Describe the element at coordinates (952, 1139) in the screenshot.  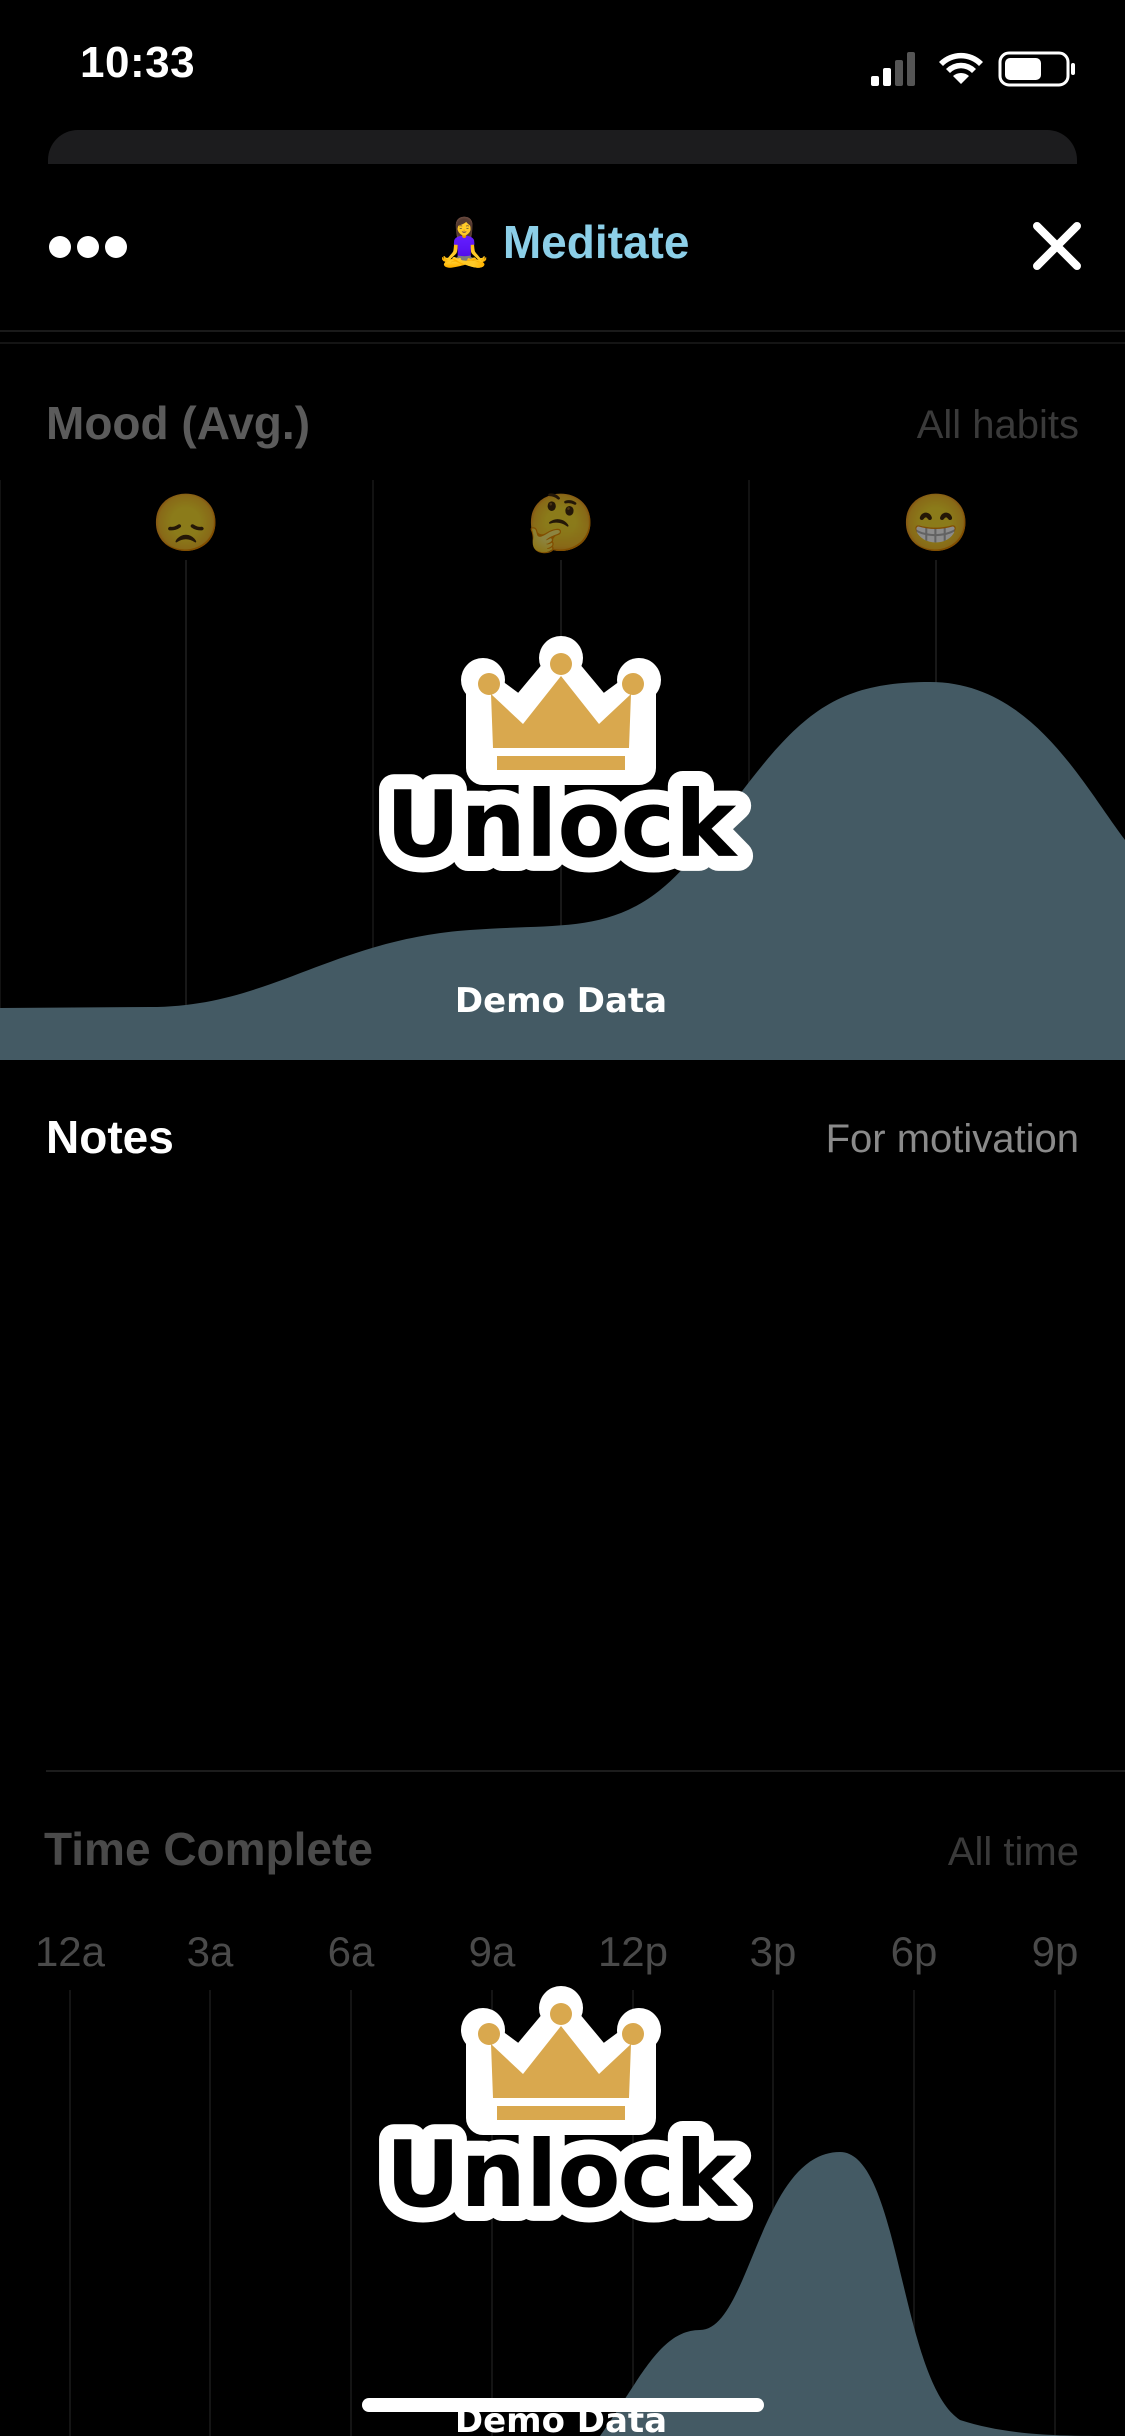
I see `notes-subtitle: For motivation` at that location.